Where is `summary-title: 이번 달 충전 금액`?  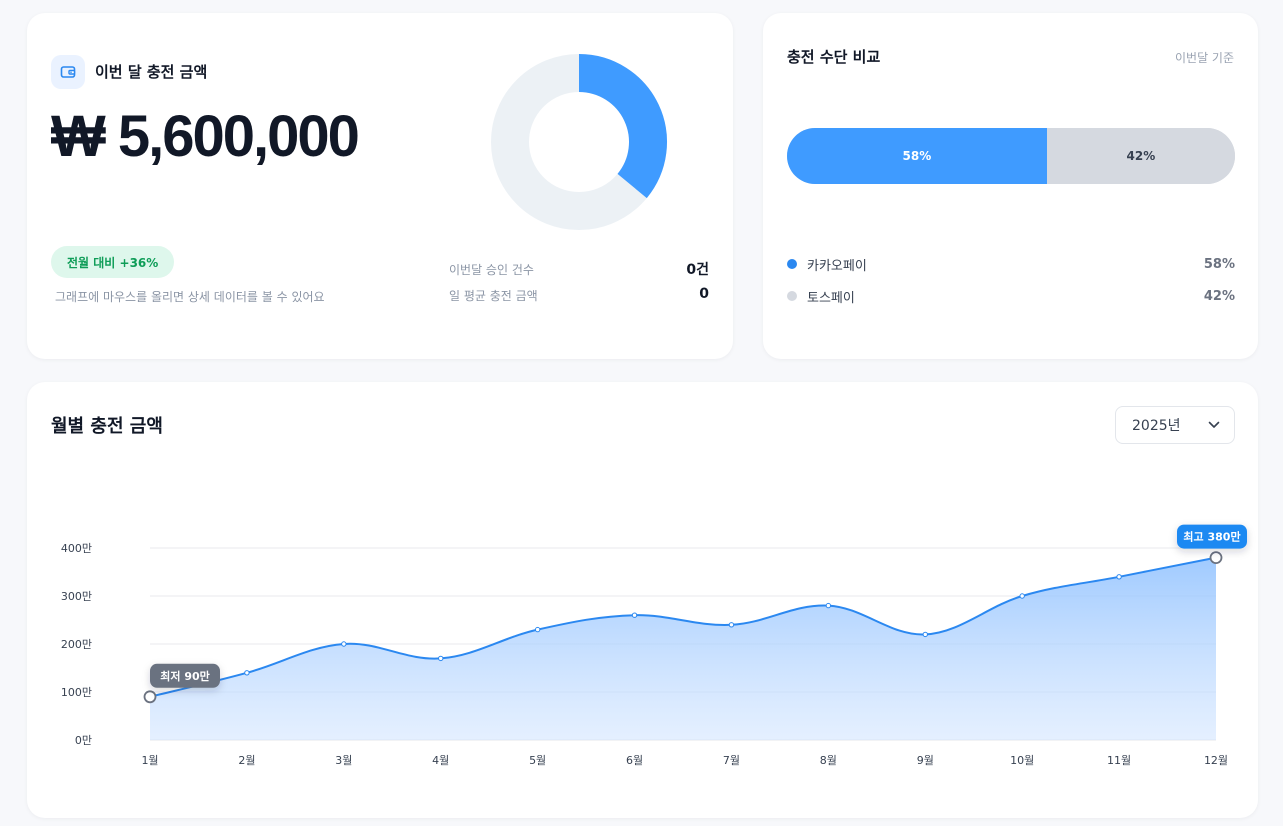 summary-title: 이번 달 충전 금액 is located at coordinates (151, 72).